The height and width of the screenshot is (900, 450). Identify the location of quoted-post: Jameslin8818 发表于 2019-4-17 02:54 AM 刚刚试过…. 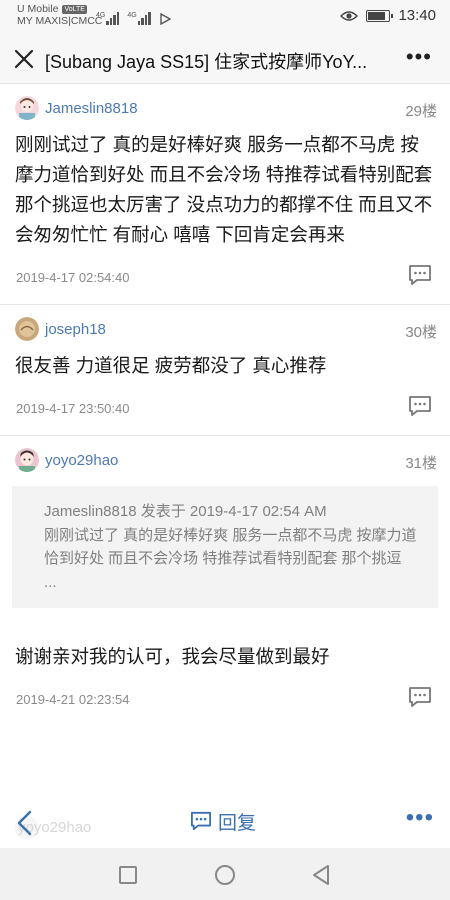
(225, 547).